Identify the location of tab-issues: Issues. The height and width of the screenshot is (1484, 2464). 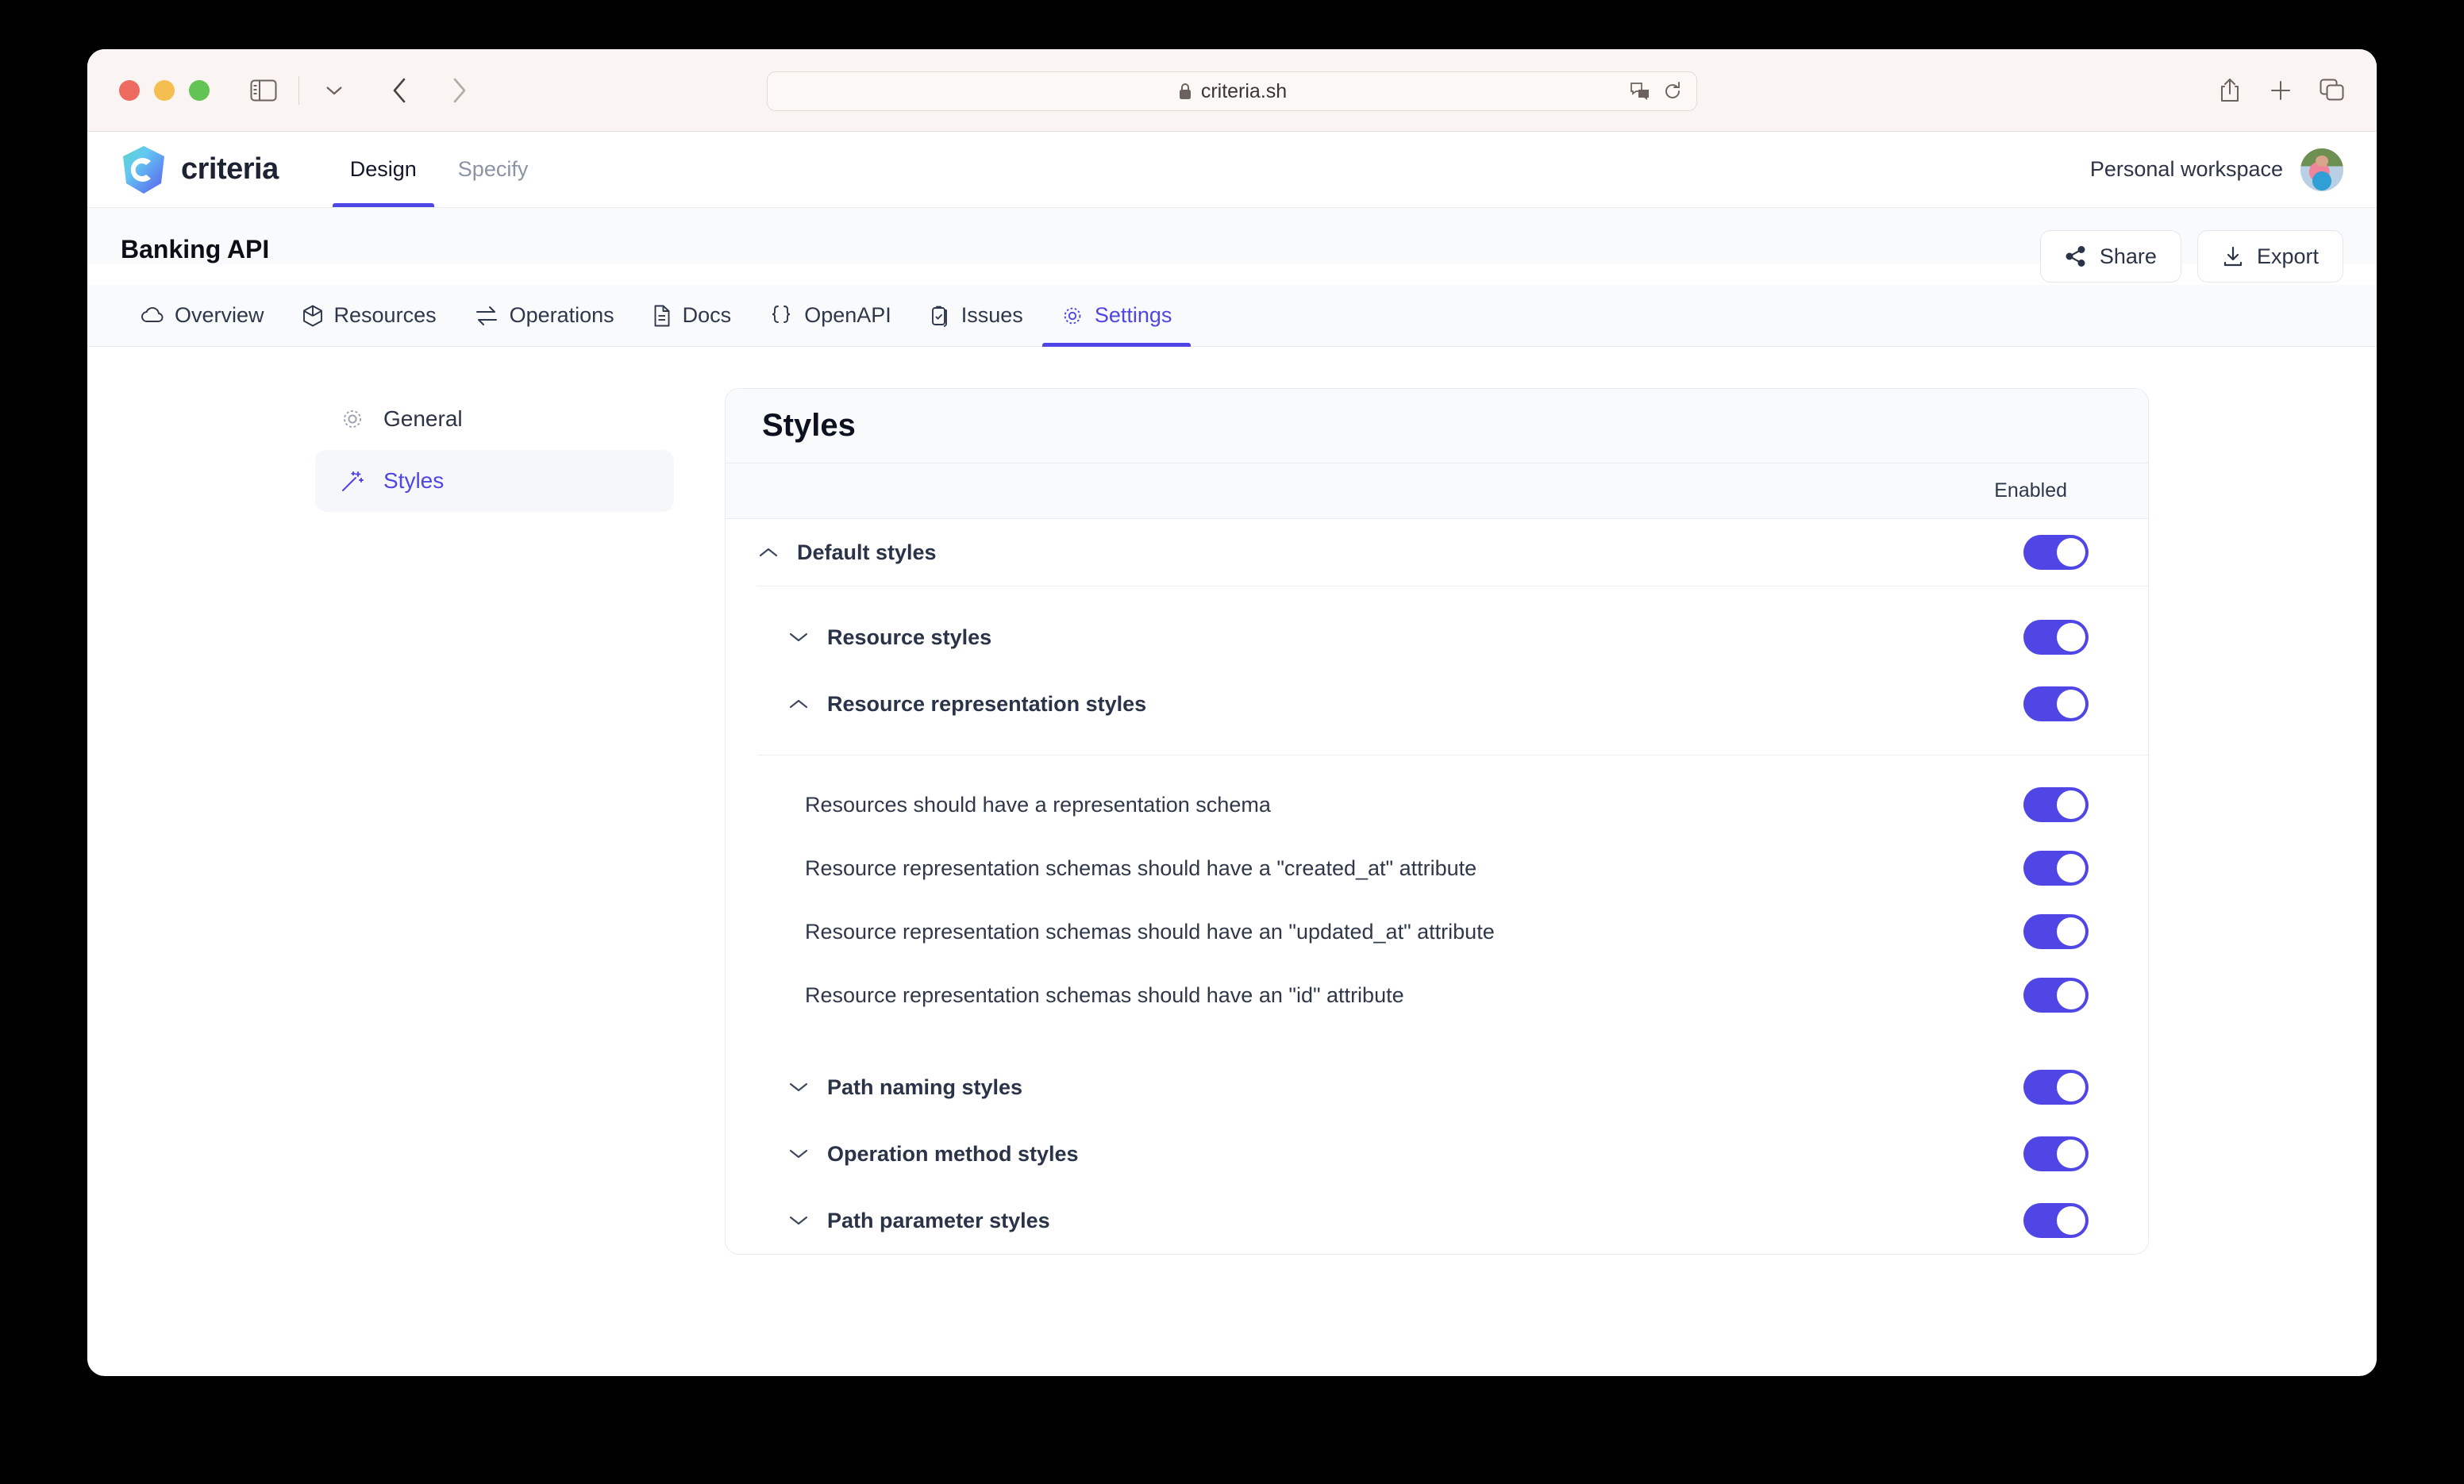
(976, 315).